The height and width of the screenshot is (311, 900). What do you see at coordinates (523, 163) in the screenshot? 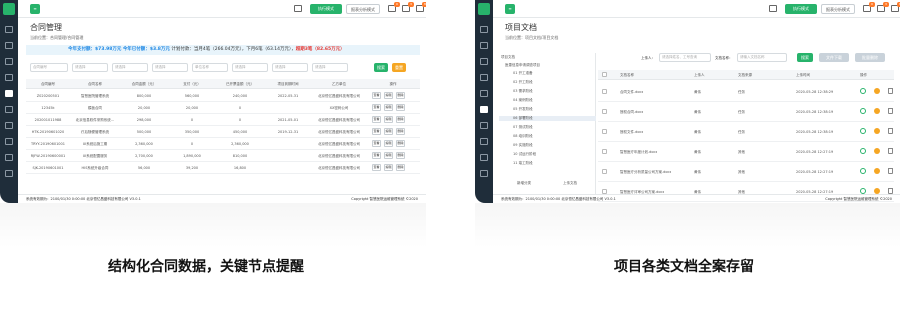
I see `tree-node: 11 竣工阶段` at bounding box center [523, 163].